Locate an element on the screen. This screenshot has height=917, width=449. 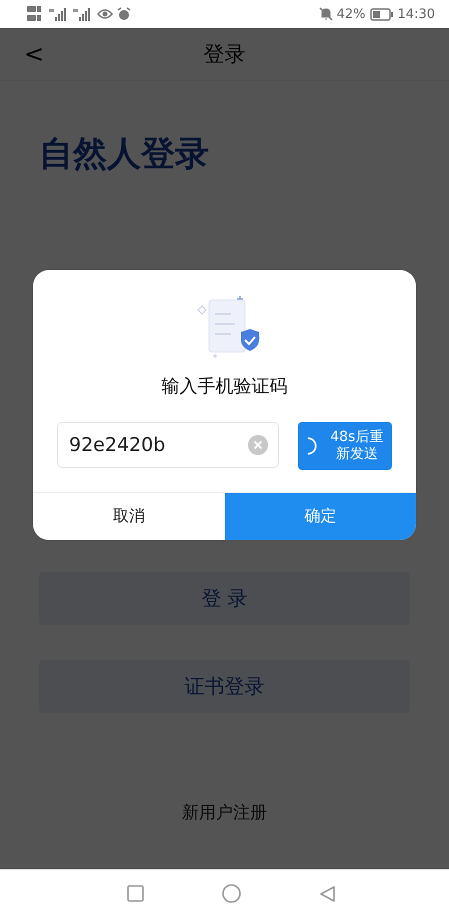
mute-bell-icon is located at coordinates (325, 14).